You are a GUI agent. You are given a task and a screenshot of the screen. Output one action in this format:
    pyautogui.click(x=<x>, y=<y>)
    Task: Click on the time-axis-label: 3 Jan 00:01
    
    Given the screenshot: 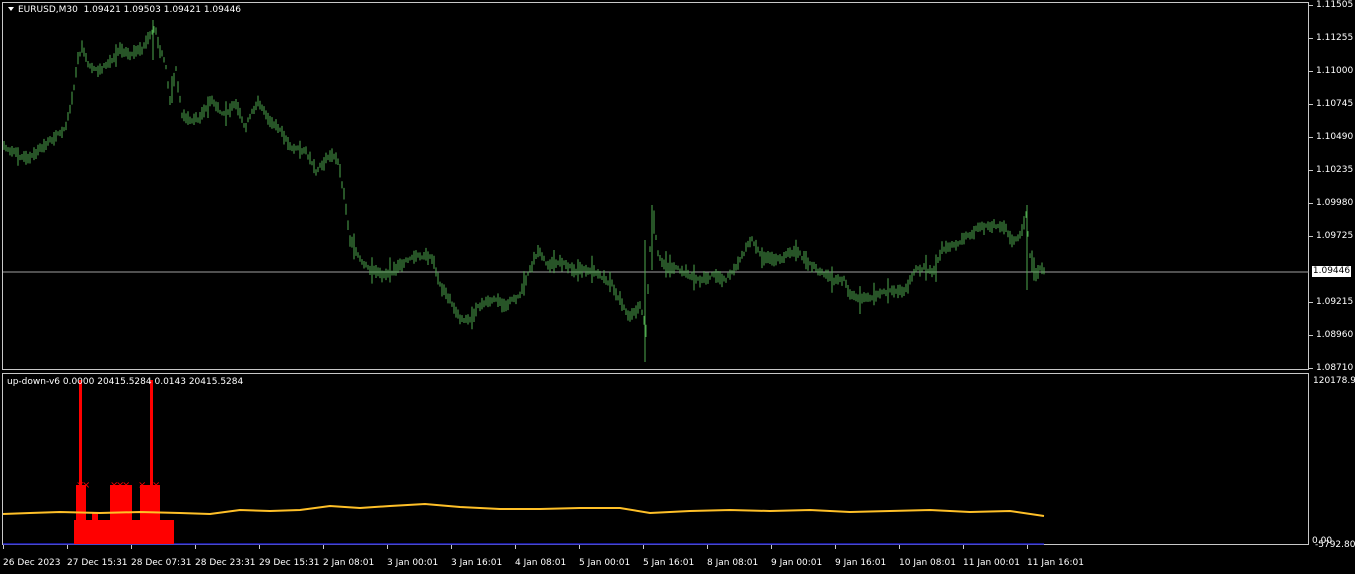 What is the action you would take?
    pyautogui.click(x=413, y=563)
    